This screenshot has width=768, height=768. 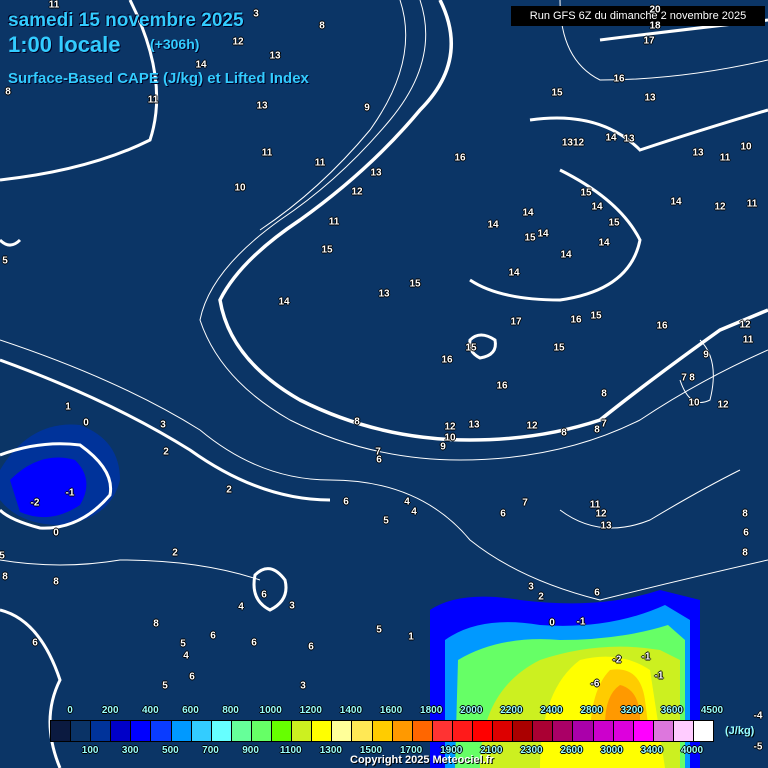 I want to click on contour-label: -6, so click(x=595, y=684).